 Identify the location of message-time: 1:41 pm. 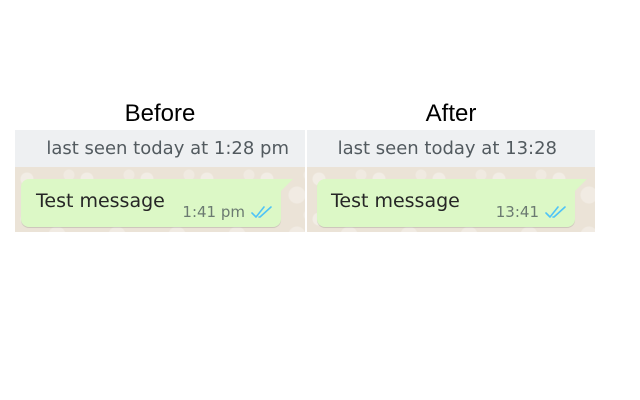
(213, 212).